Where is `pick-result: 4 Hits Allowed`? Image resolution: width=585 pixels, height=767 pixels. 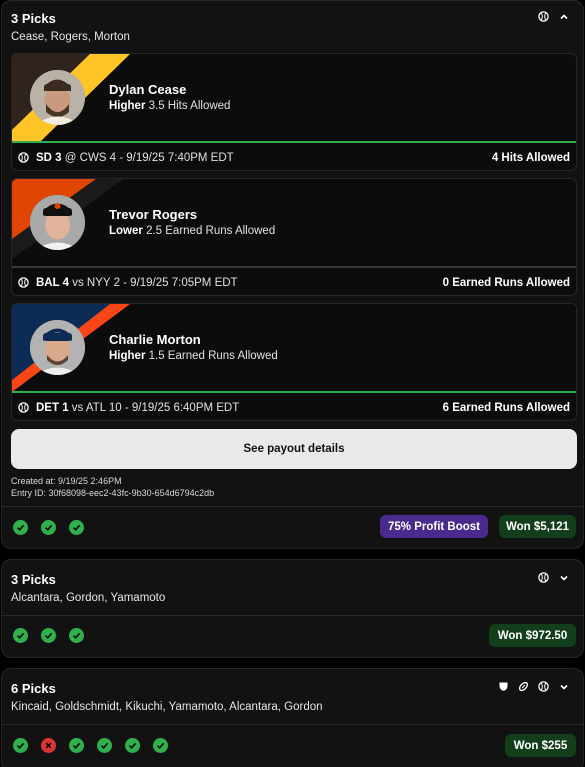
pick-result: 4 Hits Allowed is located at coordinates (530, 157).